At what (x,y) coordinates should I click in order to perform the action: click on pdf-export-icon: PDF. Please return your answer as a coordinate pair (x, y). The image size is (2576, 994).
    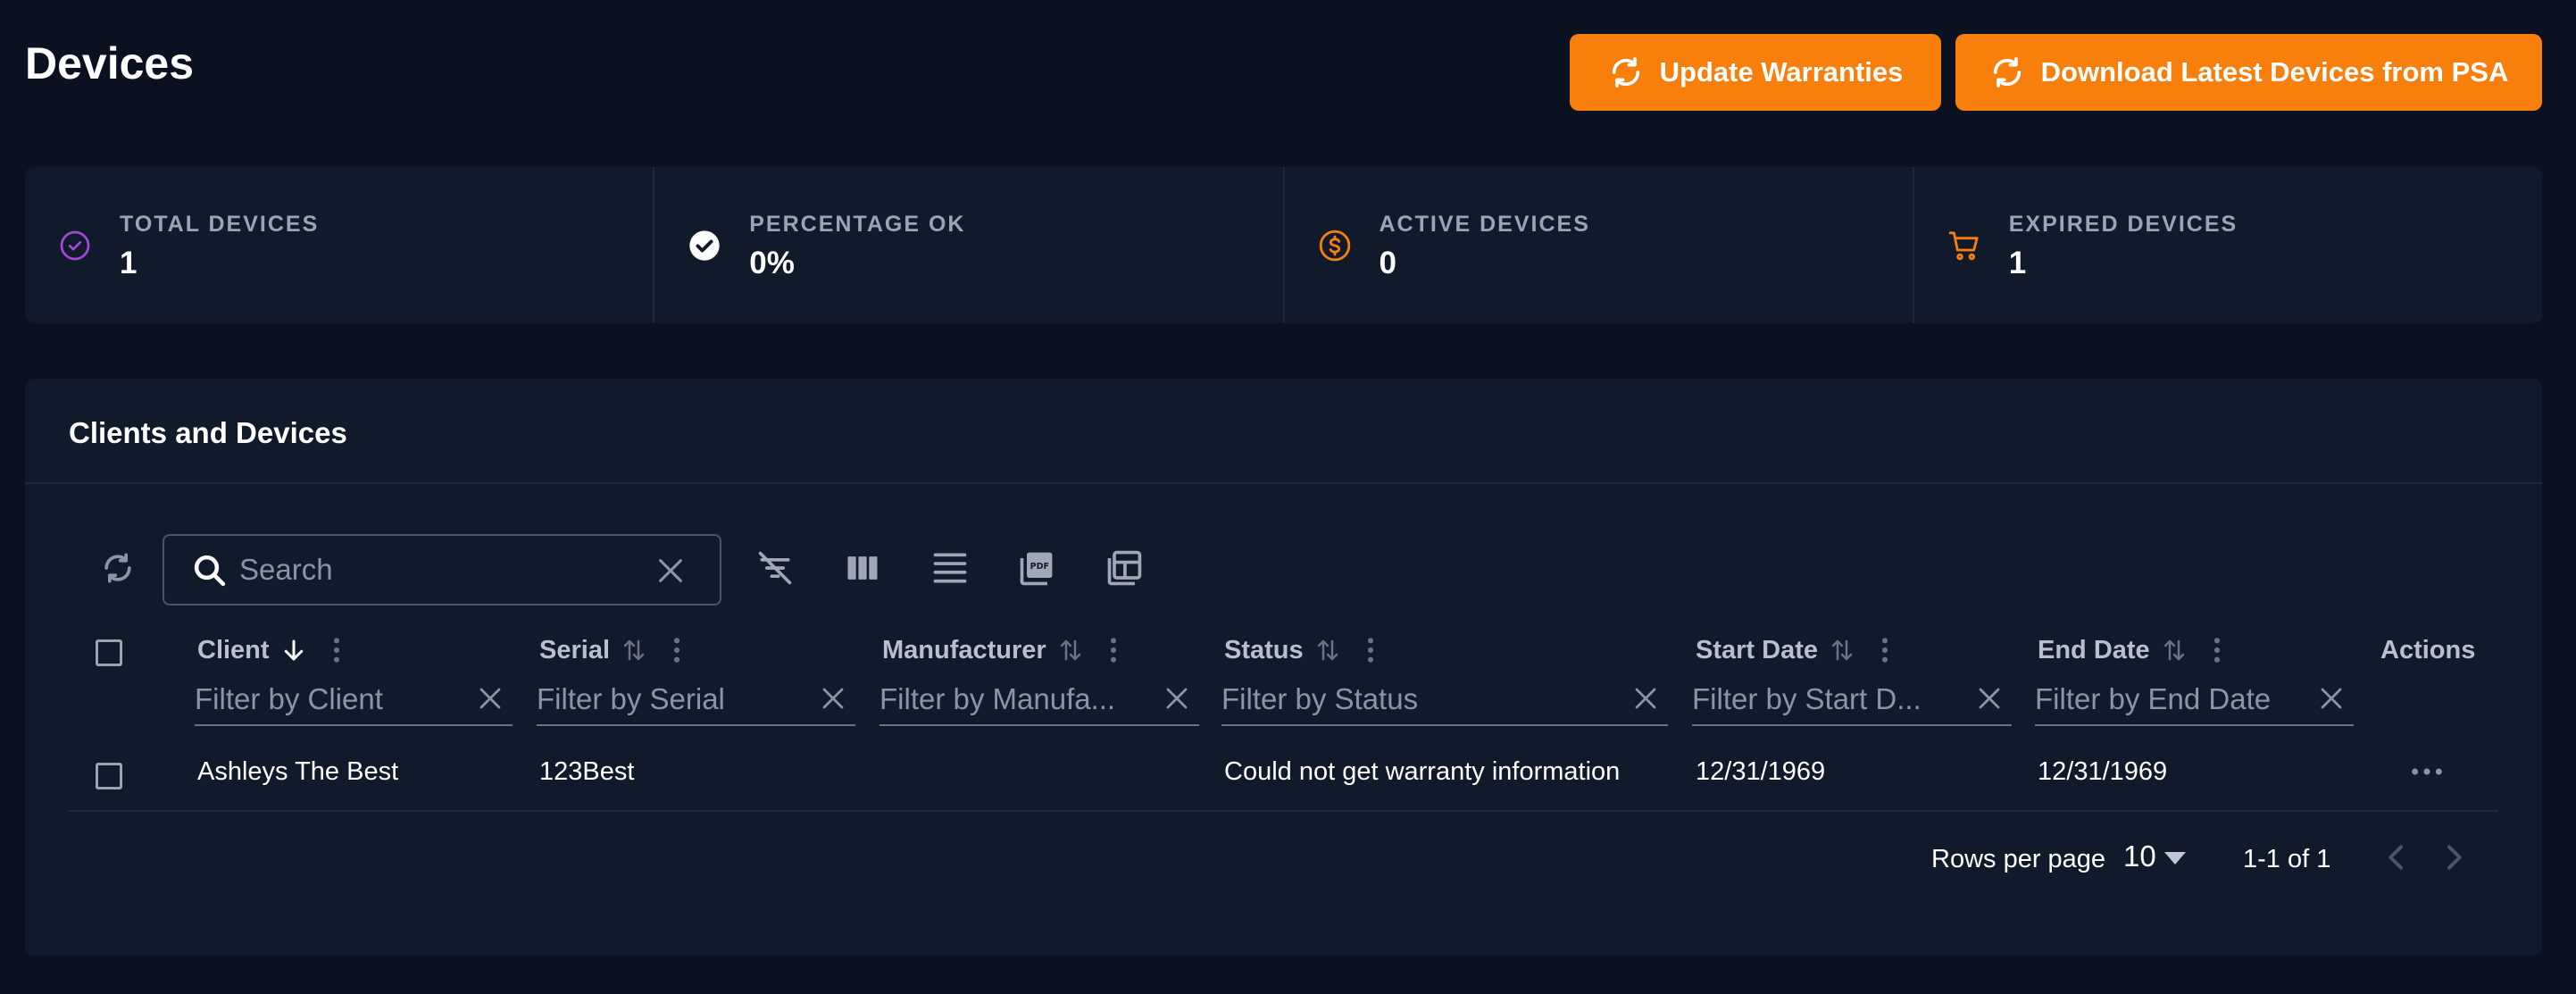
    Looking at the image, I should click on (1036, 569).